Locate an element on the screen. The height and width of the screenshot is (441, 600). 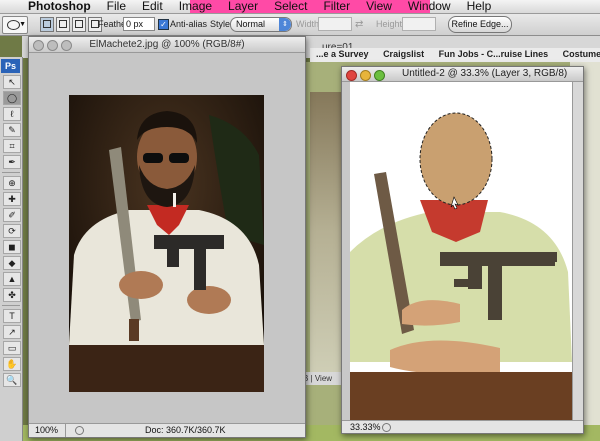
bookmark-craigslist: Craigslist is located at coordinates (403, 54).